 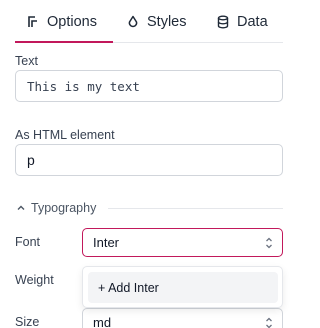 I want to click on active-tab-indicator, so click(x=64, y=42).